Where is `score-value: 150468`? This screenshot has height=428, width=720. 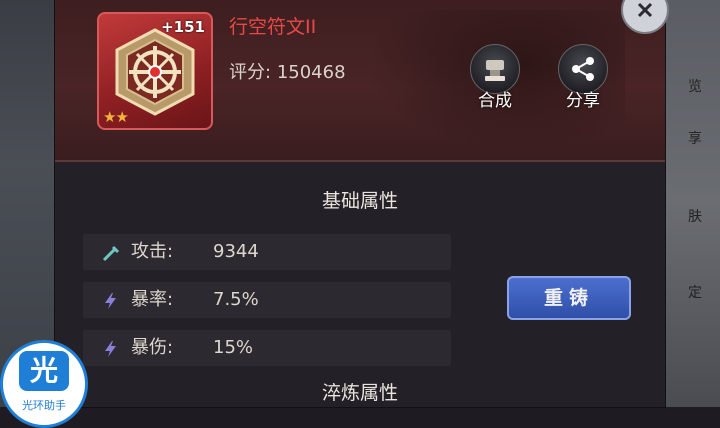
score-value: 150468 is located at coordinates (311, 72).